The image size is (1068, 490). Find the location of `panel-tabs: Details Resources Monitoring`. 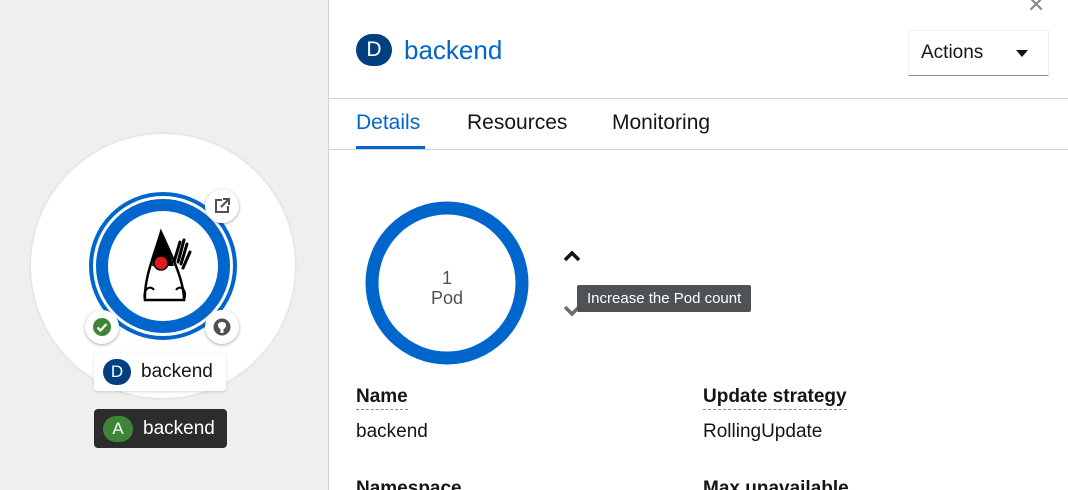

panel-tabs: Details Resources Monitoring is located at coordinates (698, 124).